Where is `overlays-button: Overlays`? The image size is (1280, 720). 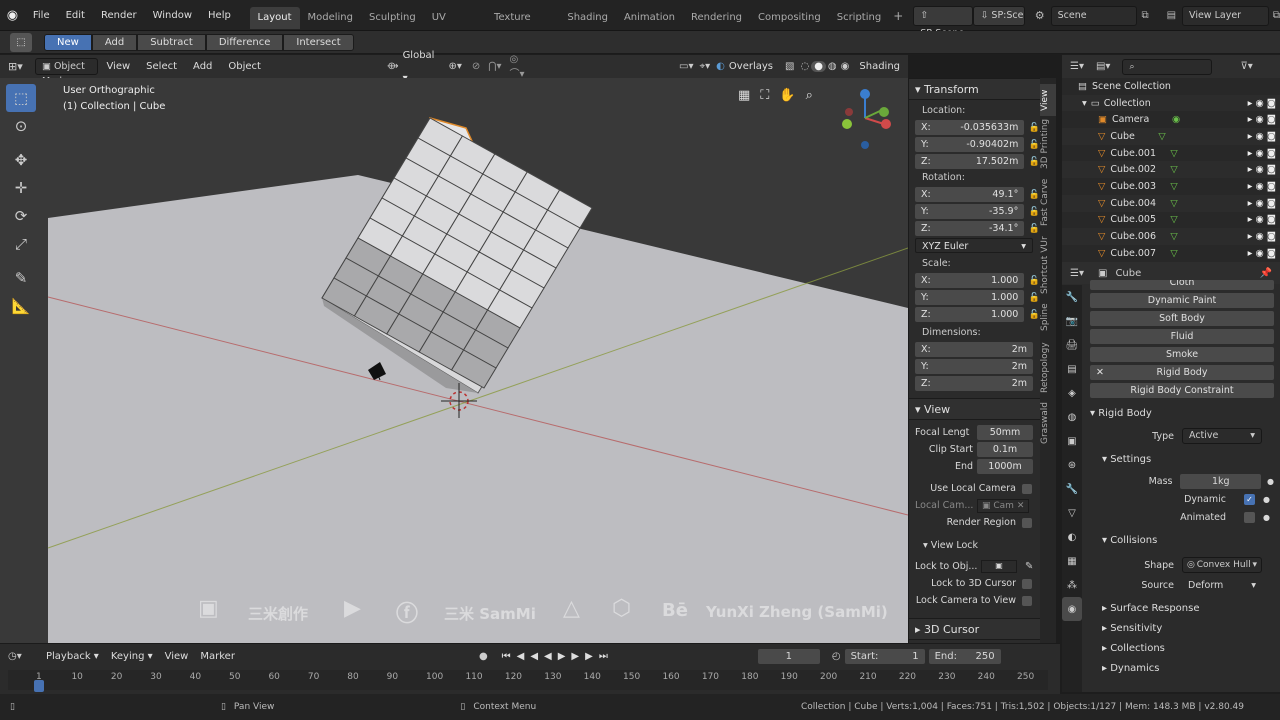 overlays-button: Overlays is located at coordinates (753, 66).